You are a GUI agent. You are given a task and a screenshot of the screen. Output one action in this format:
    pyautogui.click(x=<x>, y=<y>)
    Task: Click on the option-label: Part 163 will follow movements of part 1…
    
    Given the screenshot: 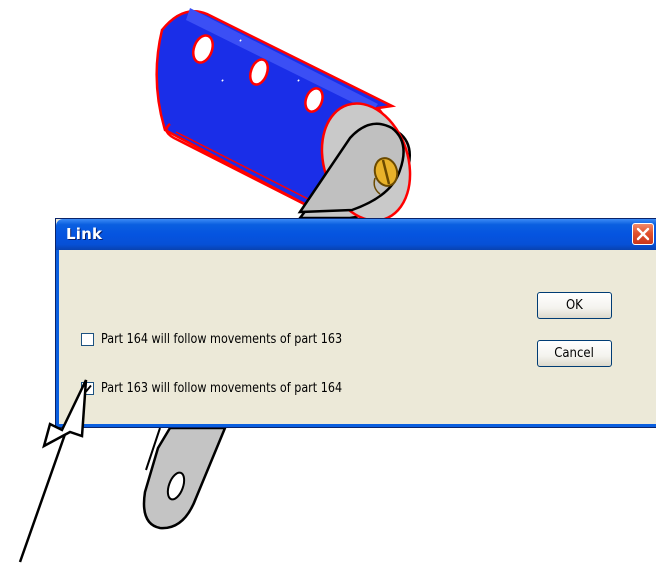 What is the action you would take?
    pyautogui.click(x=222, y=388)
    